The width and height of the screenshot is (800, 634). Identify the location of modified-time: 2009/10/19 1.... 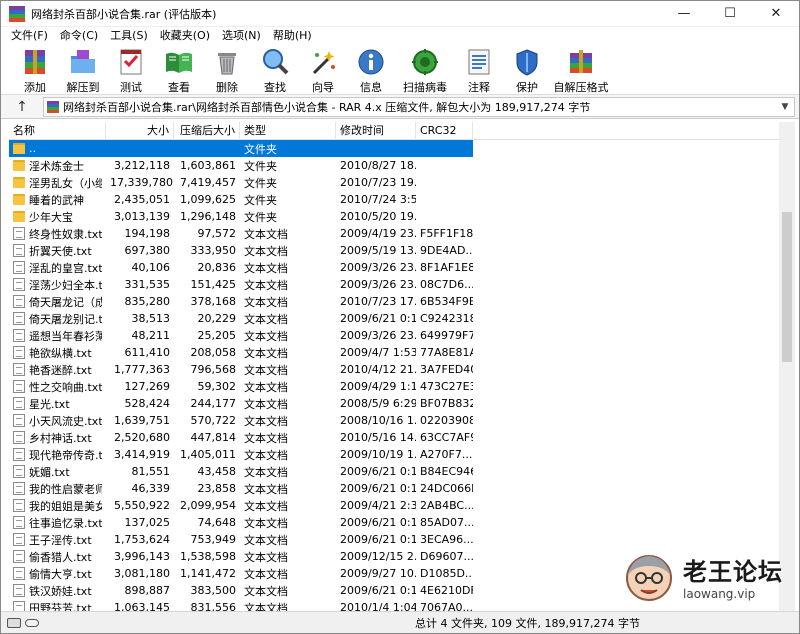
(378, 454).